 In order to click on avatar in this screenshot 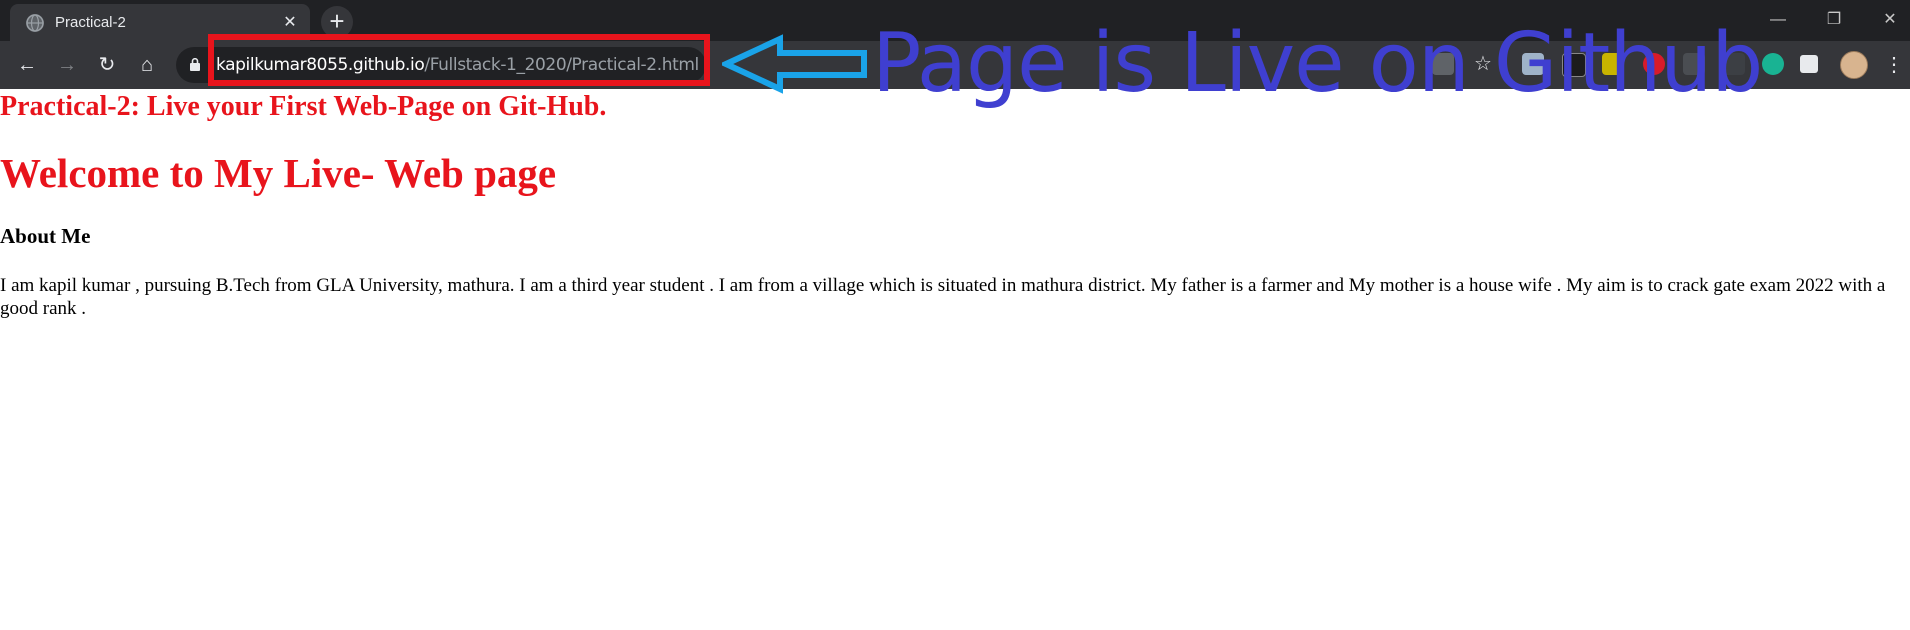, I will do `click(1854, 65)`.